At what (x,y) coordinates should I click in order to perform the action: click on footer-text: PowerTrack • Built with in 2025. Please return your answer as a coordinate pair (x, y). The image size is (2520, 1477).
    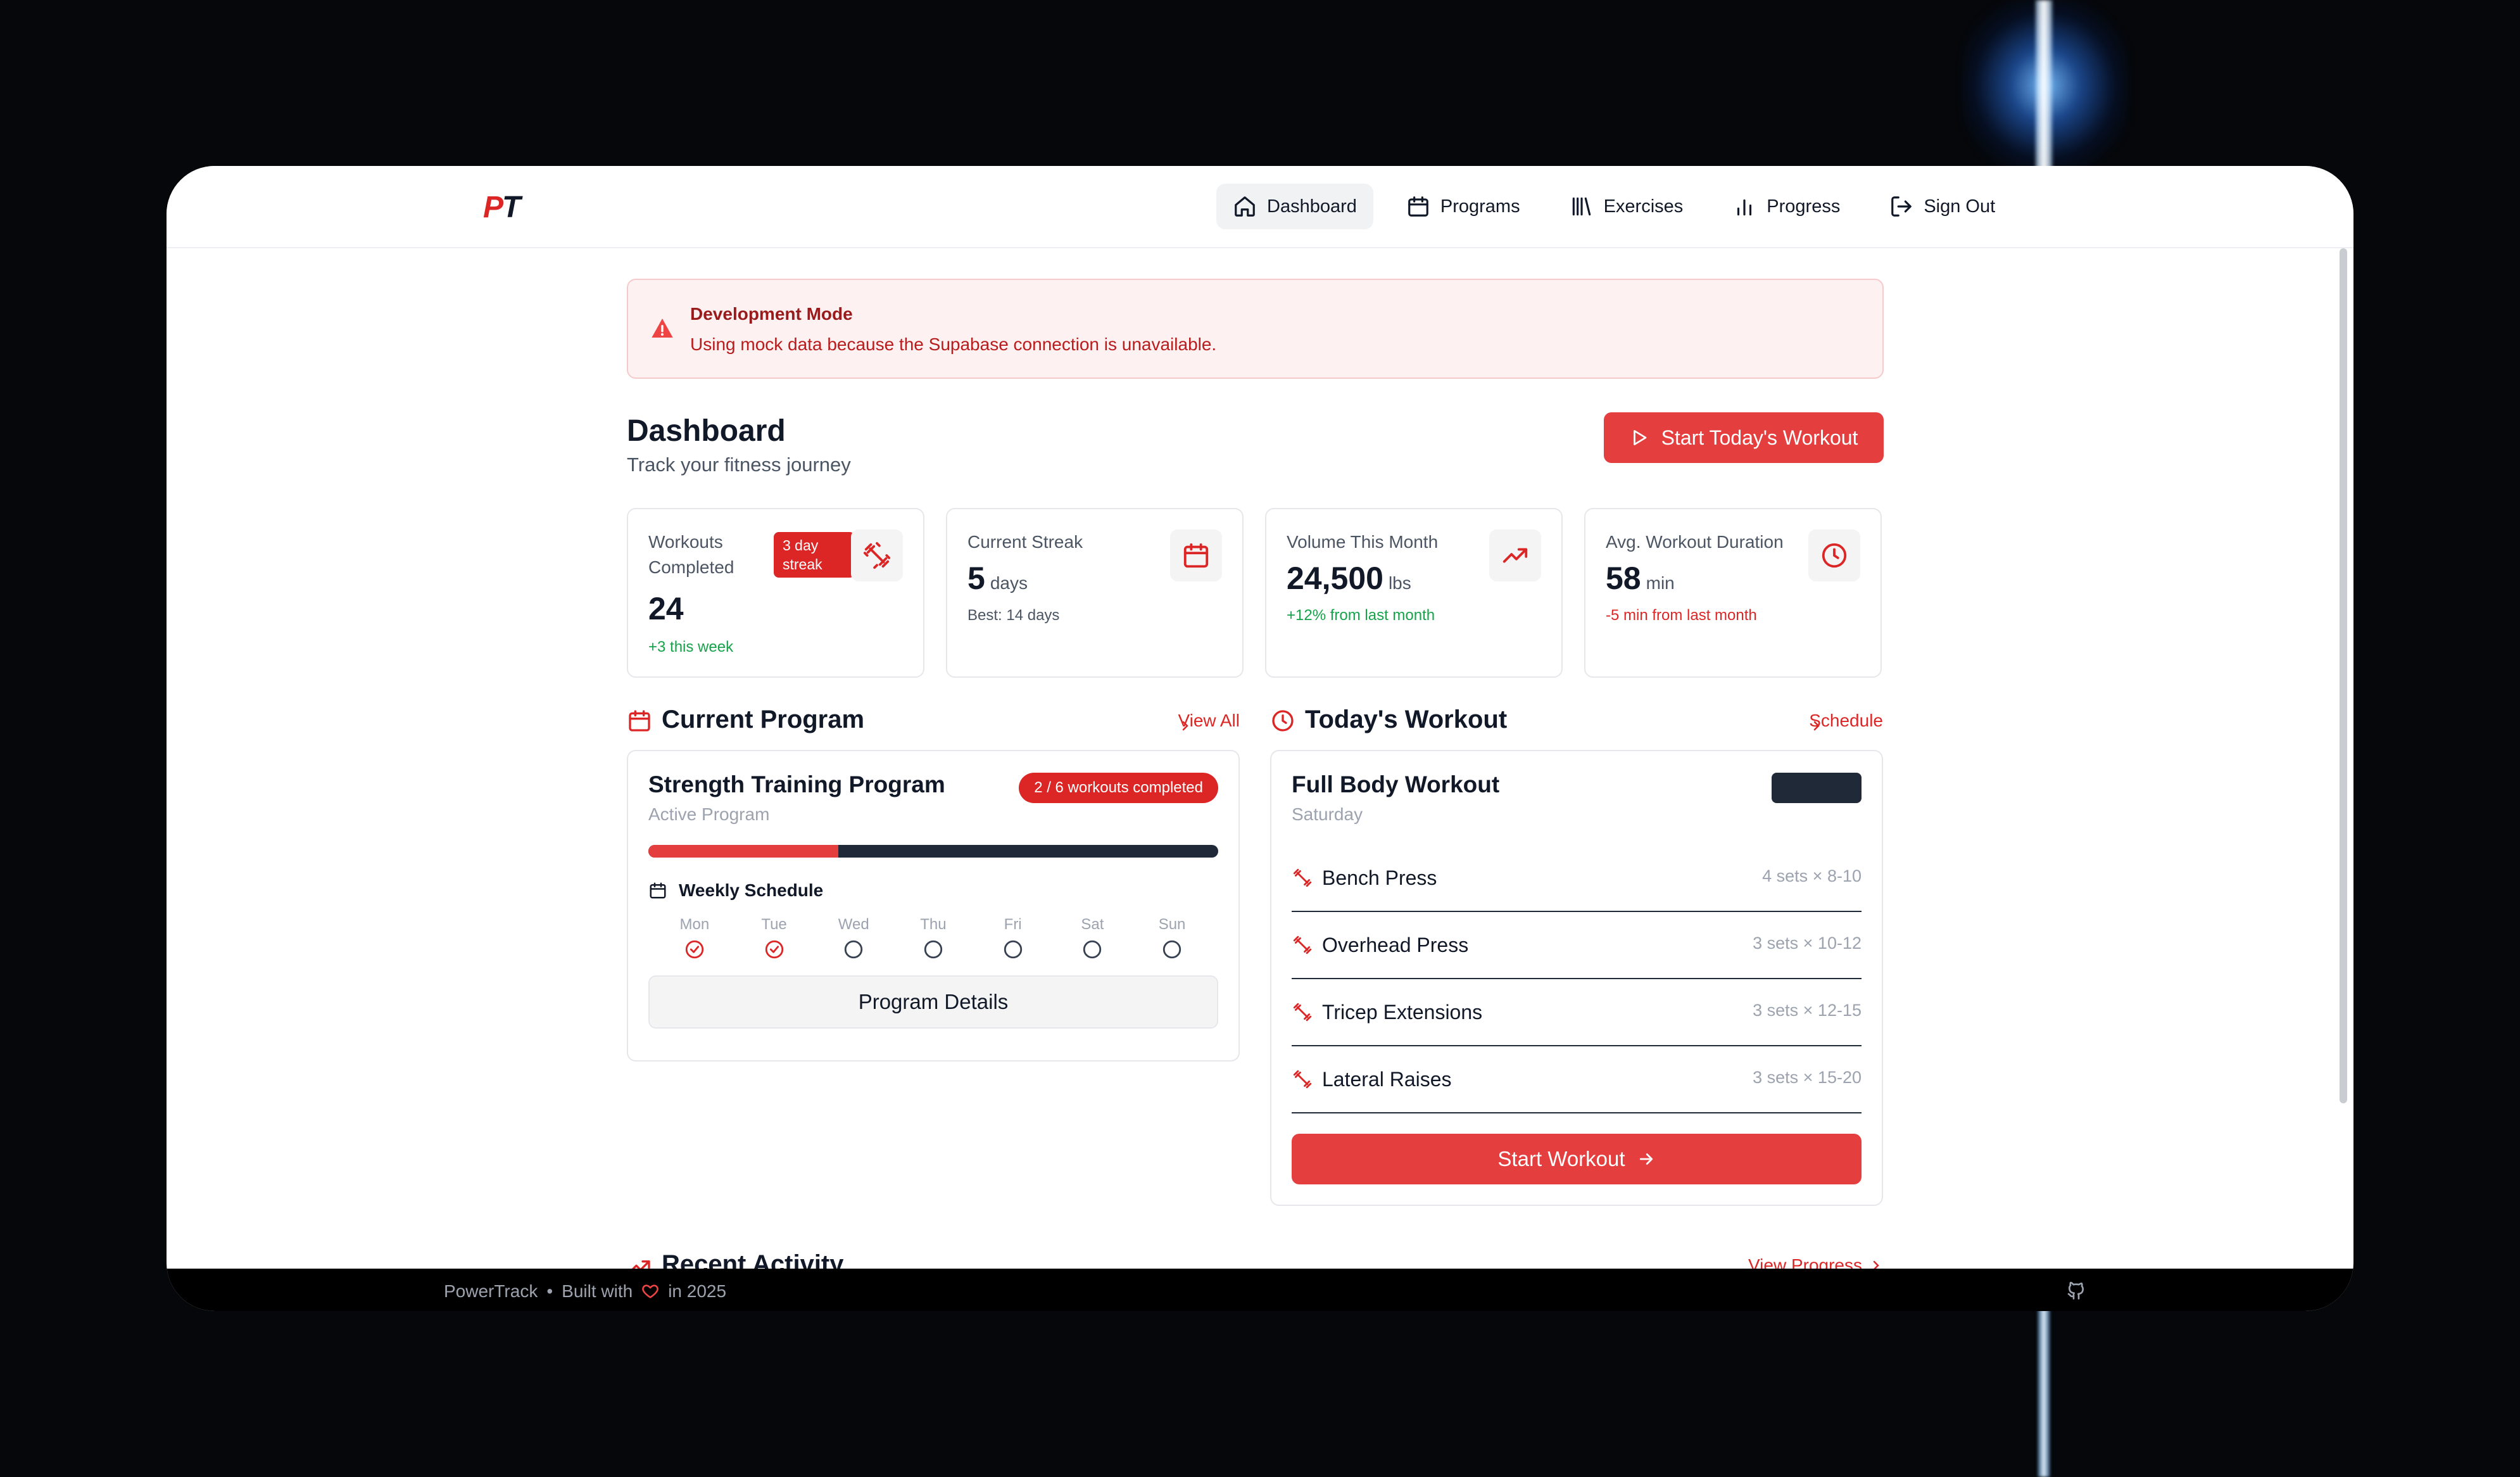
    Looking at the image, I should click on (585, 1291).